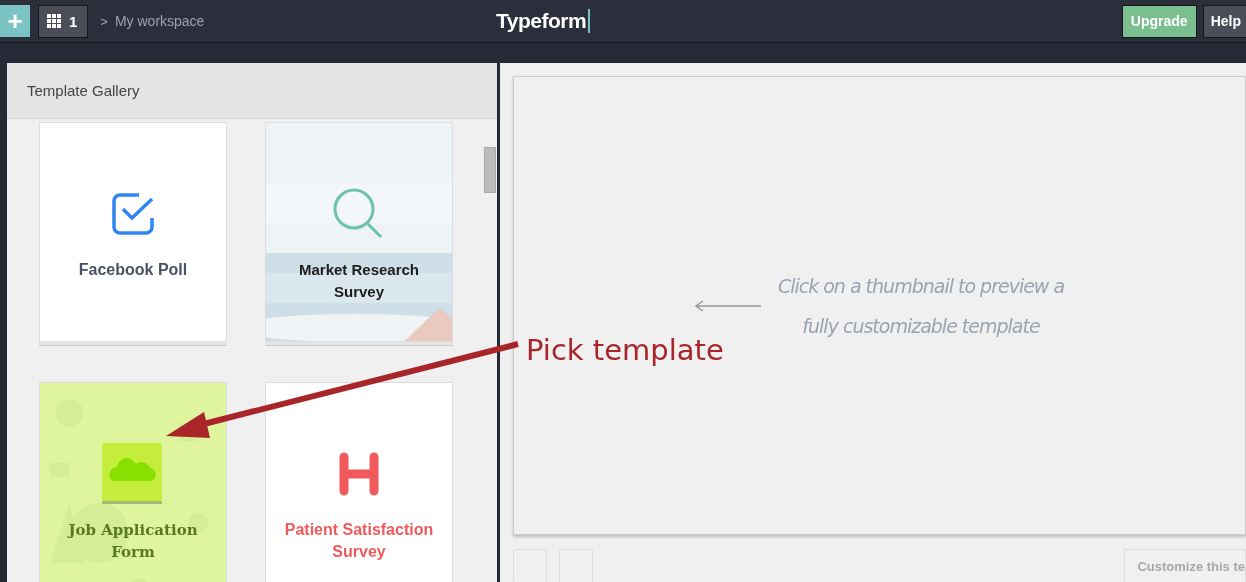 The height and width of the screenshot is (582, 1246). I want to click on template-card: Job Application Form, so click(133, 482).